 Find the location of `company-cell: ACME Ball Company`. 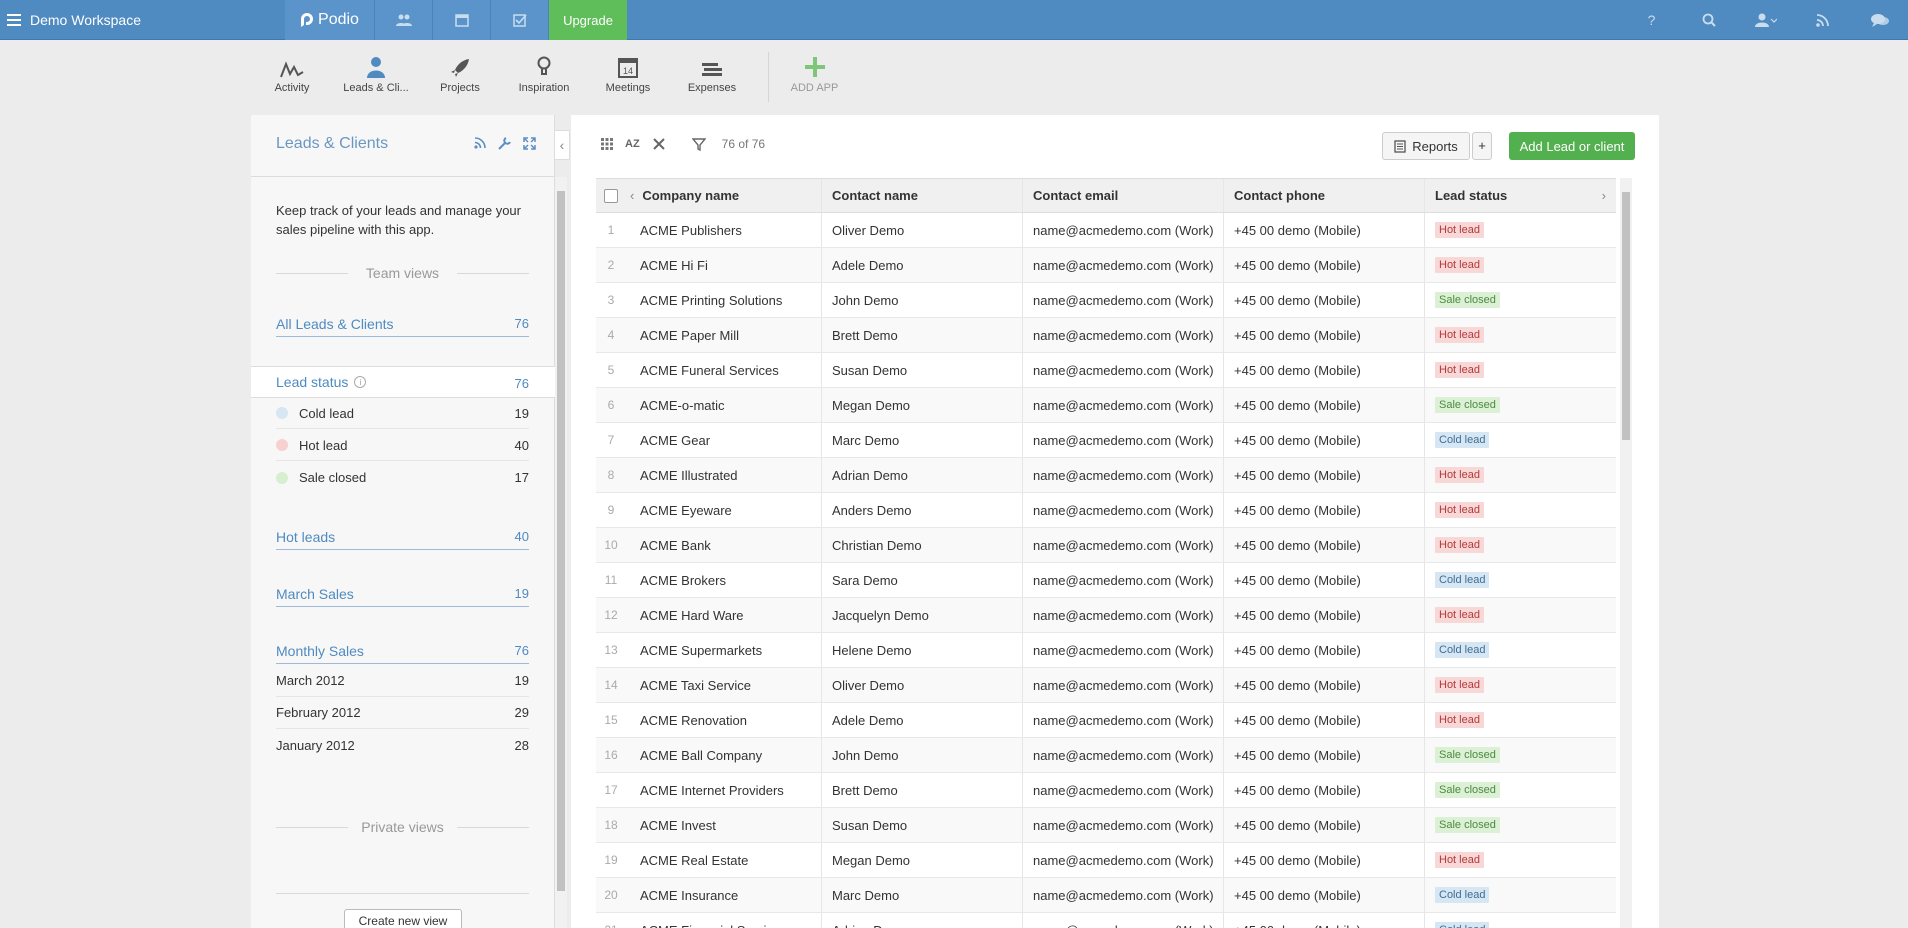

company-cell: ACME Ball Company is located at coordinates (724, 755).